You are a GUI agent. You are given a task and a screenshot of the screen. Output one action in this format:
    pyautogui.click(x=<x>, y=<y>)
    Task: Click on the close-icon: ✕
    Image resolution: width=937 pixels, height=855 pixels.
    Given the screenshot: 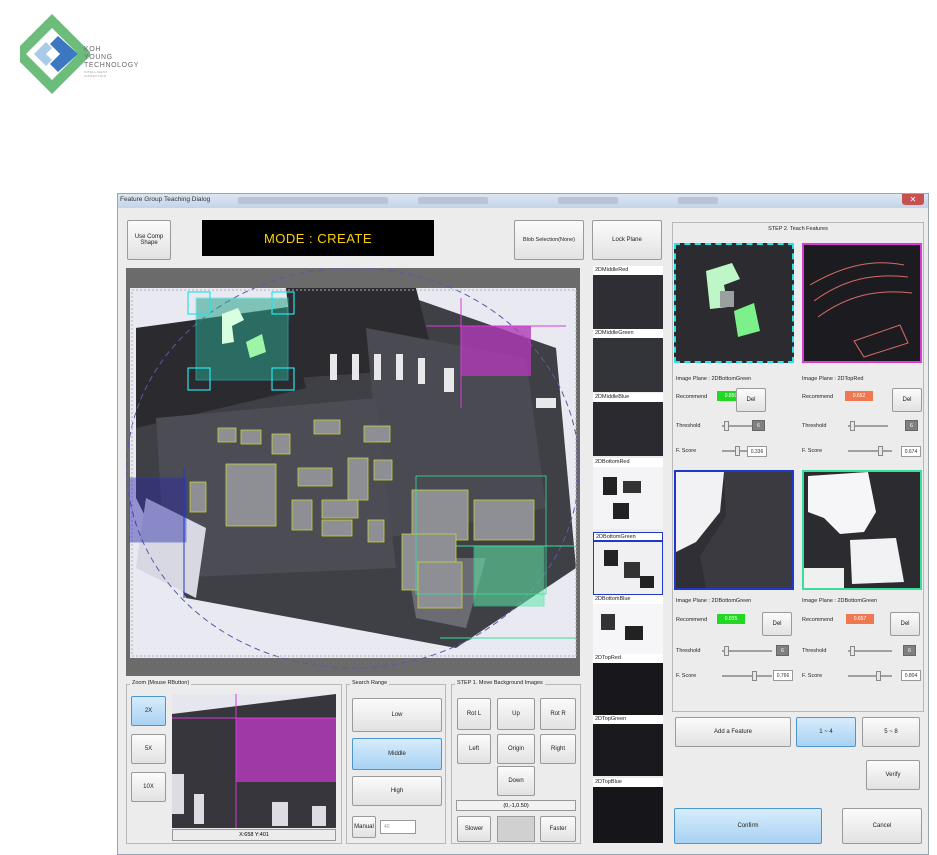 What is the action you would take?
    pyautogui.click(x=913, y=199)
    